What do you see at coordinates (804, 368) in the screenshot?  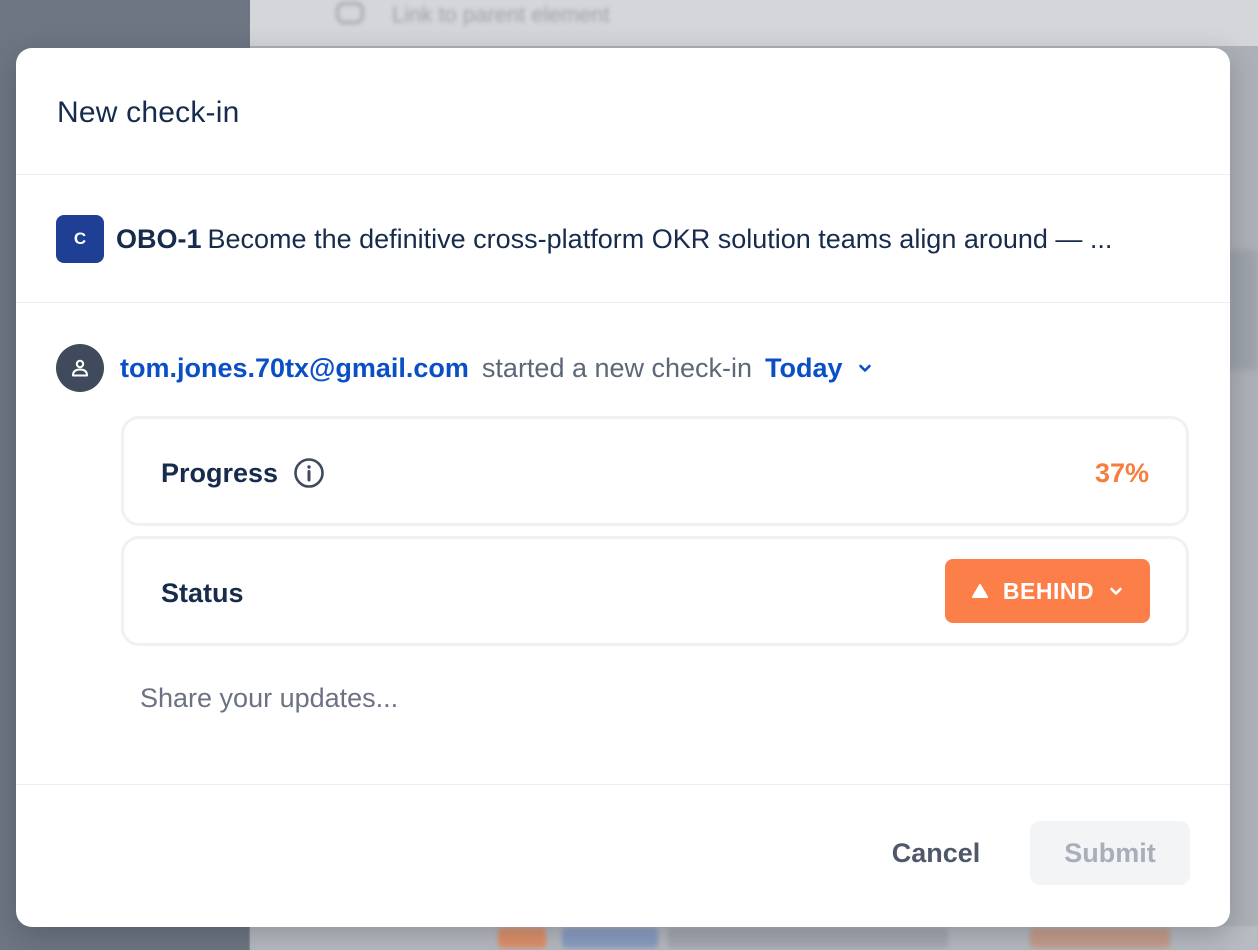 I see `date-dropdown-label: Today` at bounding box center [804, 368].